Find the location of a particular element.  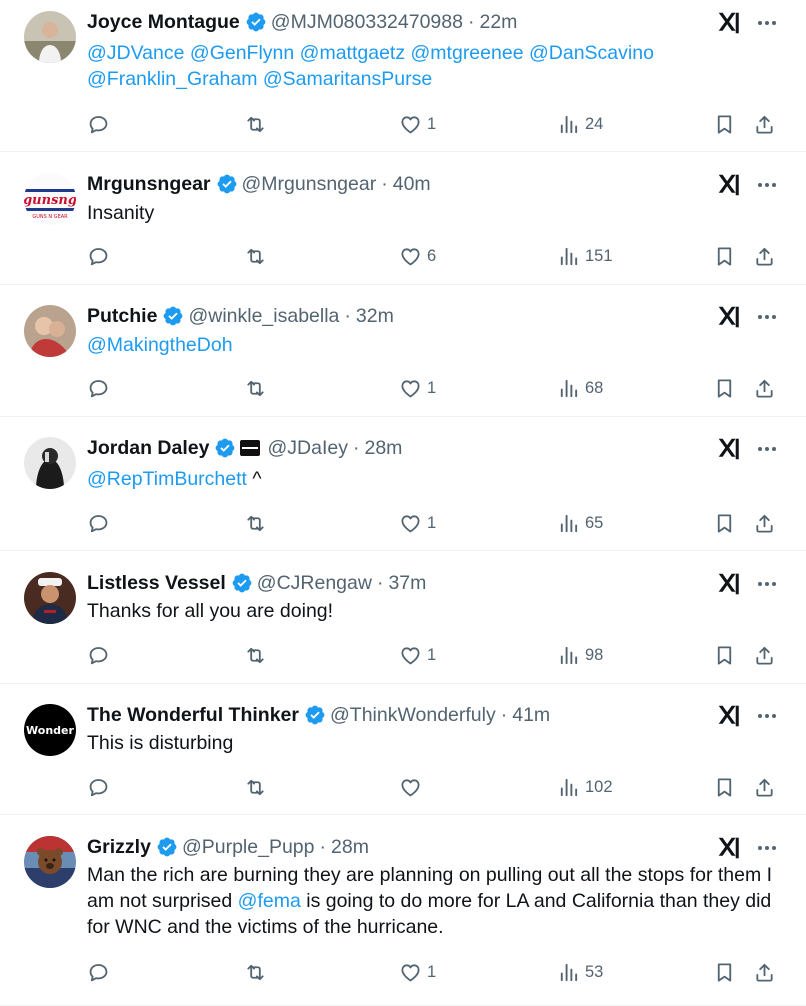

mention-link: @JDVance is located at coordinates (135, 53).